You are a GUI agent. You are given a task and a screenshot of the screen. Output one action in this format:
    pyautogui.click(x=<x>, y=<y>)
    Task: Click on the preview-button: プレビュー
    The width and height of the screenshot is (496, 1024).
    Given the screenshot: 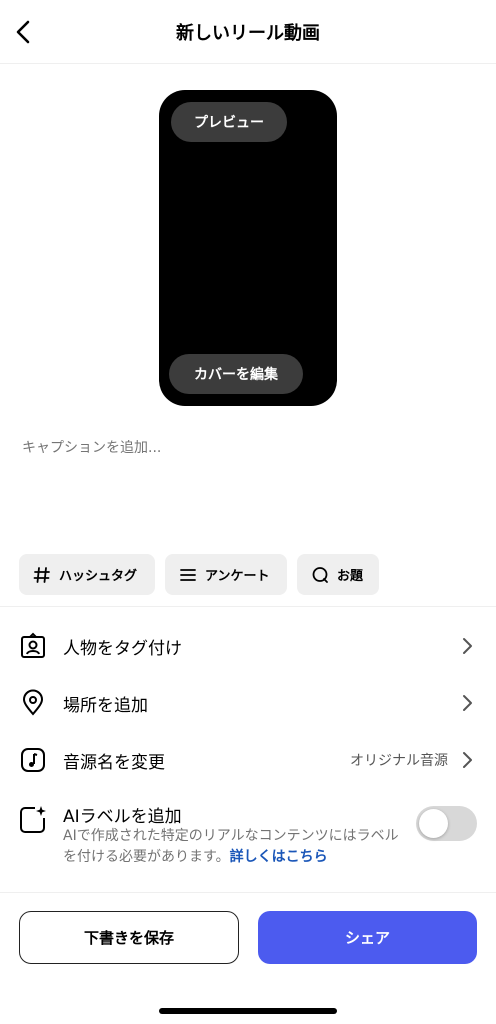 What is the action you would take?
    pyautogui.click(x=229, y=122)
    